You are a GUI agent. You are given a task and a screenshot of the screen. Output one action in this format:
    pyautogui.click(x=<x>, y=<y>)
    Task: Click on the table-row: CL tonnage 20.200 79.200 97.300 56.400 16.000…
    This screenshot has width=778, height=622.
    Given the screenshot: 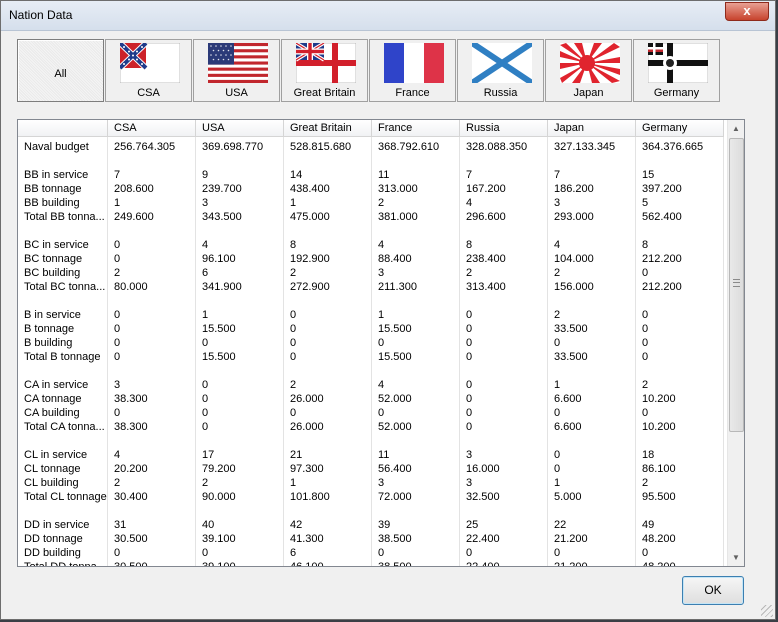 What is the action you would take?
    pyautogui.click(x=373, y=469)
    